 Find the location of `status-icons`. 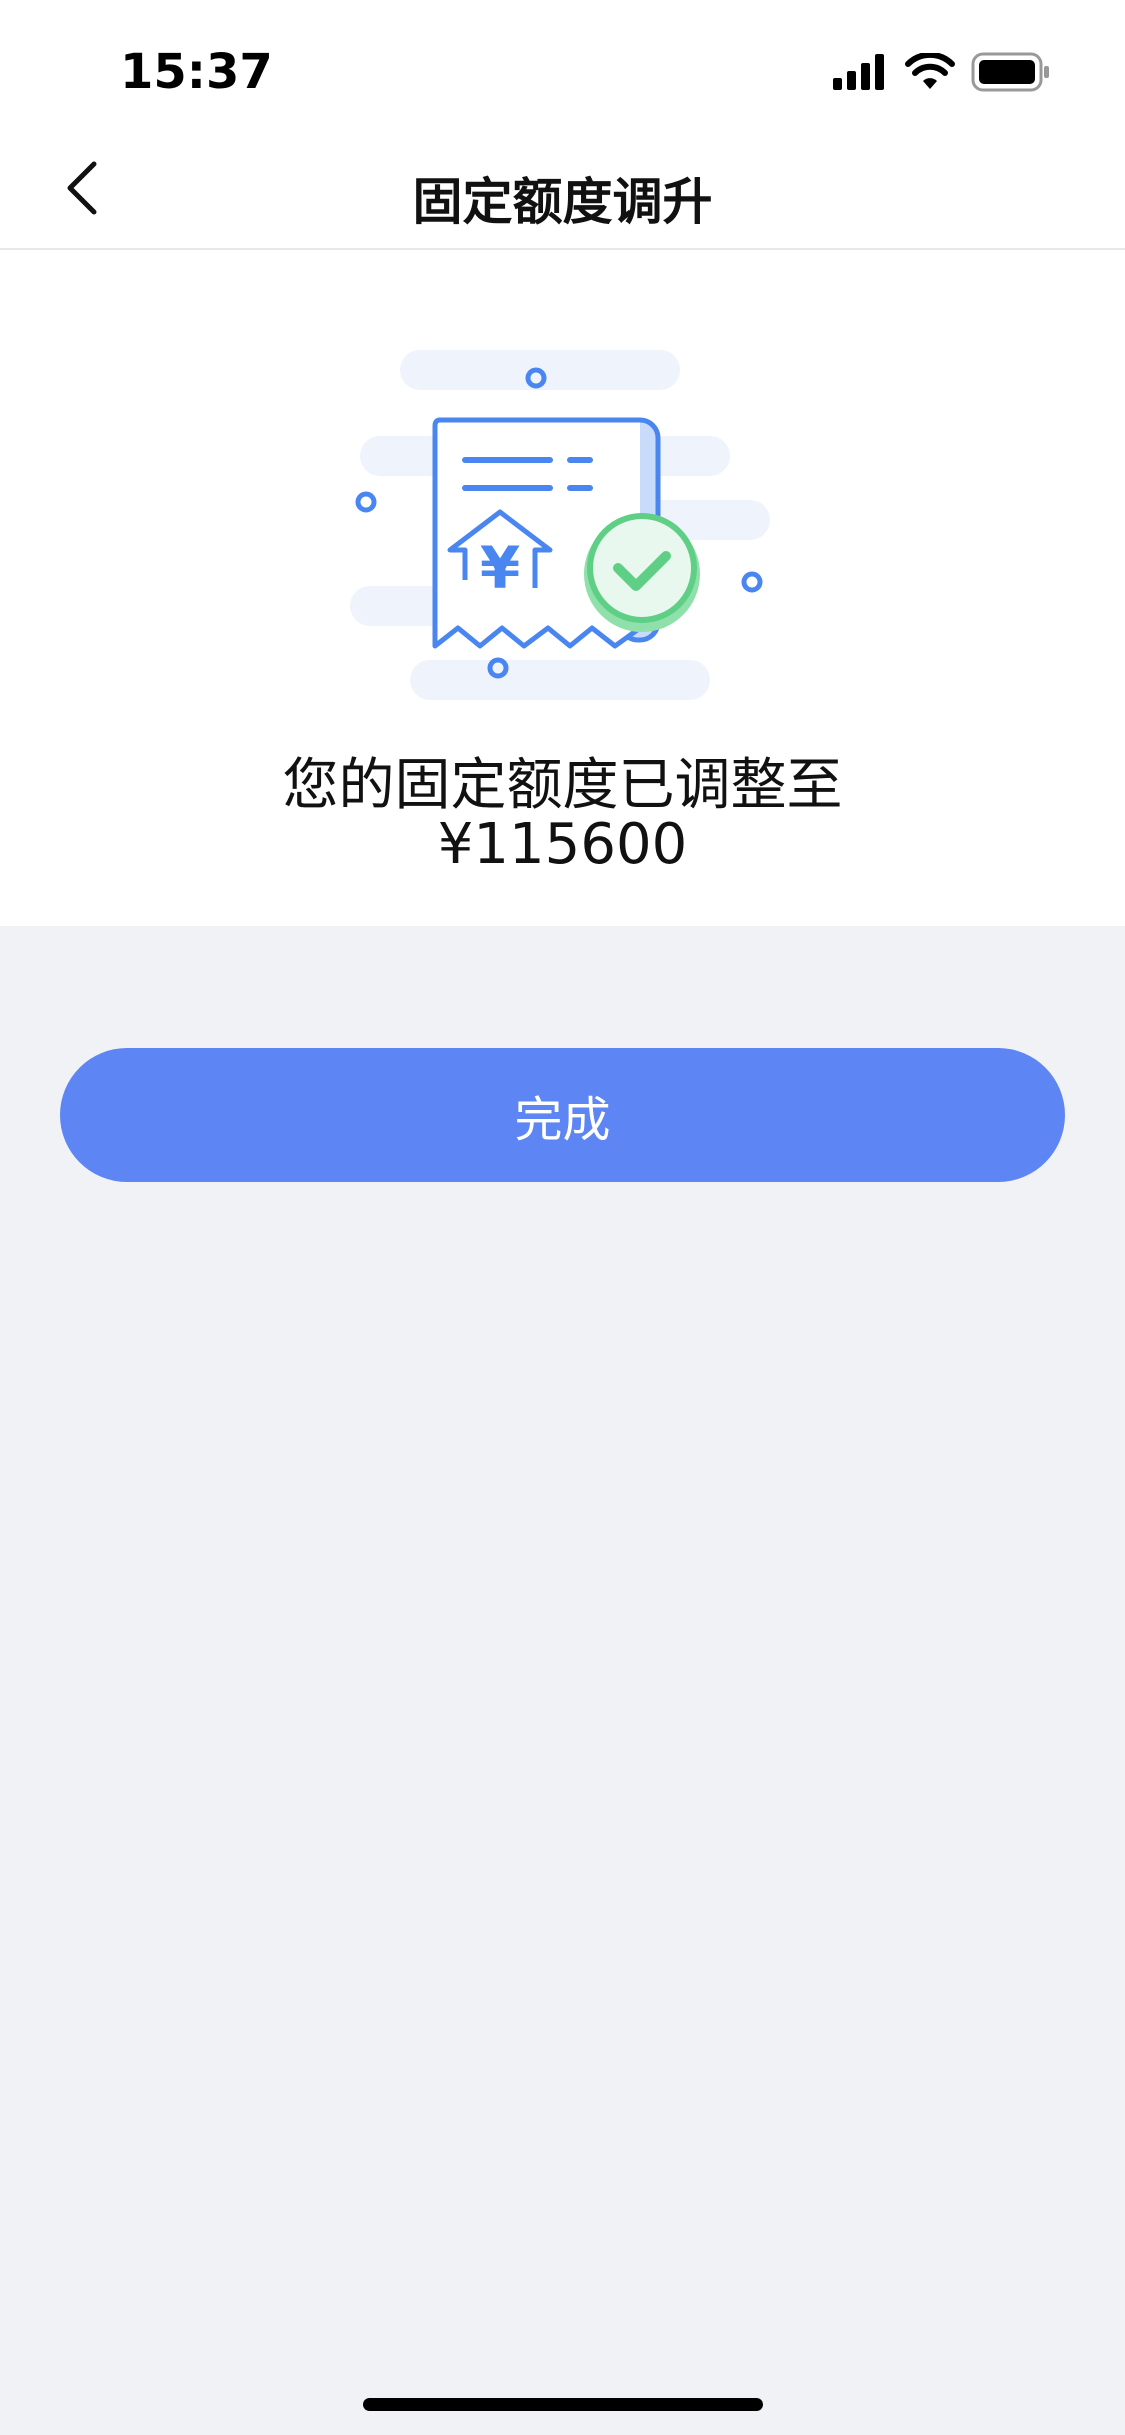

status-icons is located at coordinates (942, 73).